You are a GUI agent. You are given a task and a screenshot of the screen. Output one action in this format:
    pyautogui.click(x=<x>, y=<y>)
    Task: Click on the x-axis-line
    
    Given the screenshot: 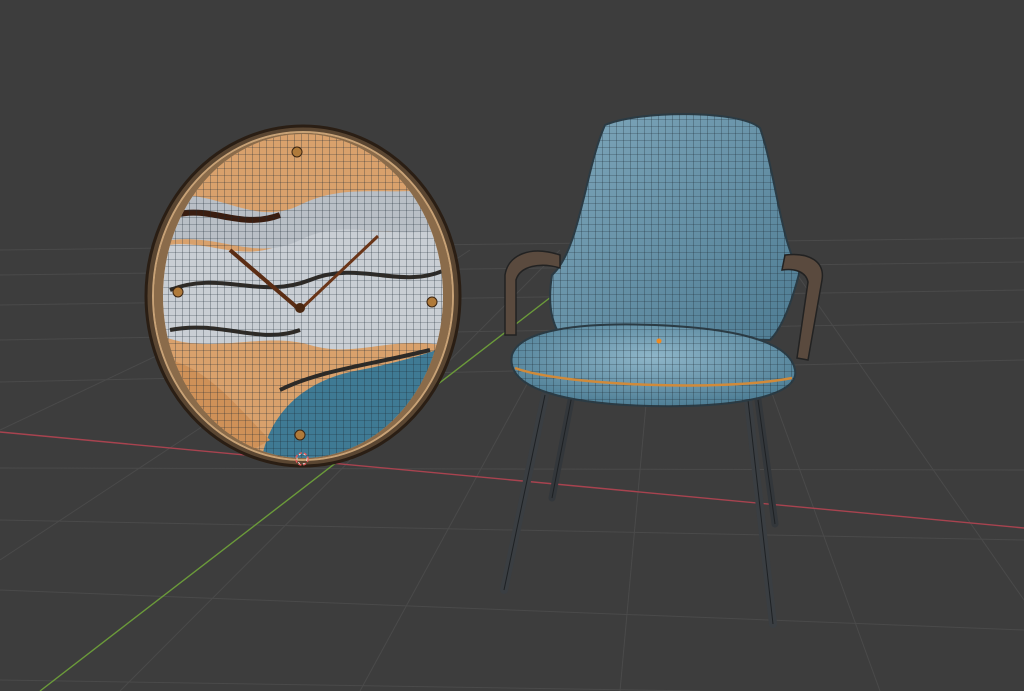 What is the action you would take?
    pyautogui.click(x=512, y=480)
    